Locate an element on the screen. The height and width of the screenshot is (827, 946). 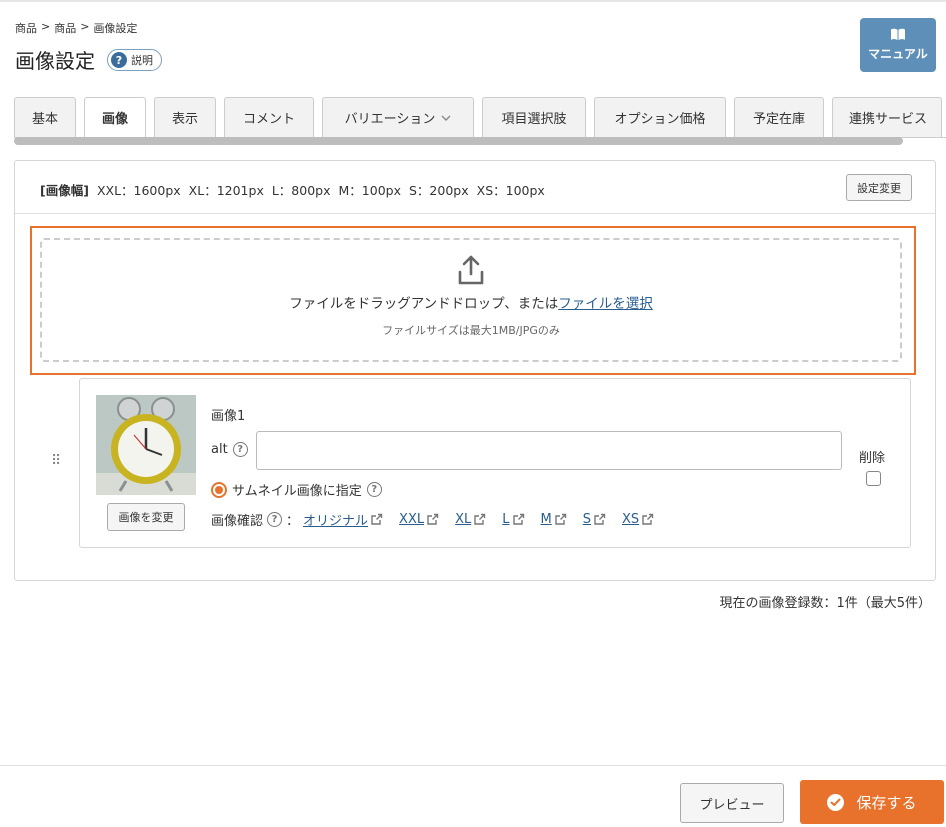
change-image-button: 画像を変更 is located at coordinates (146, 517).